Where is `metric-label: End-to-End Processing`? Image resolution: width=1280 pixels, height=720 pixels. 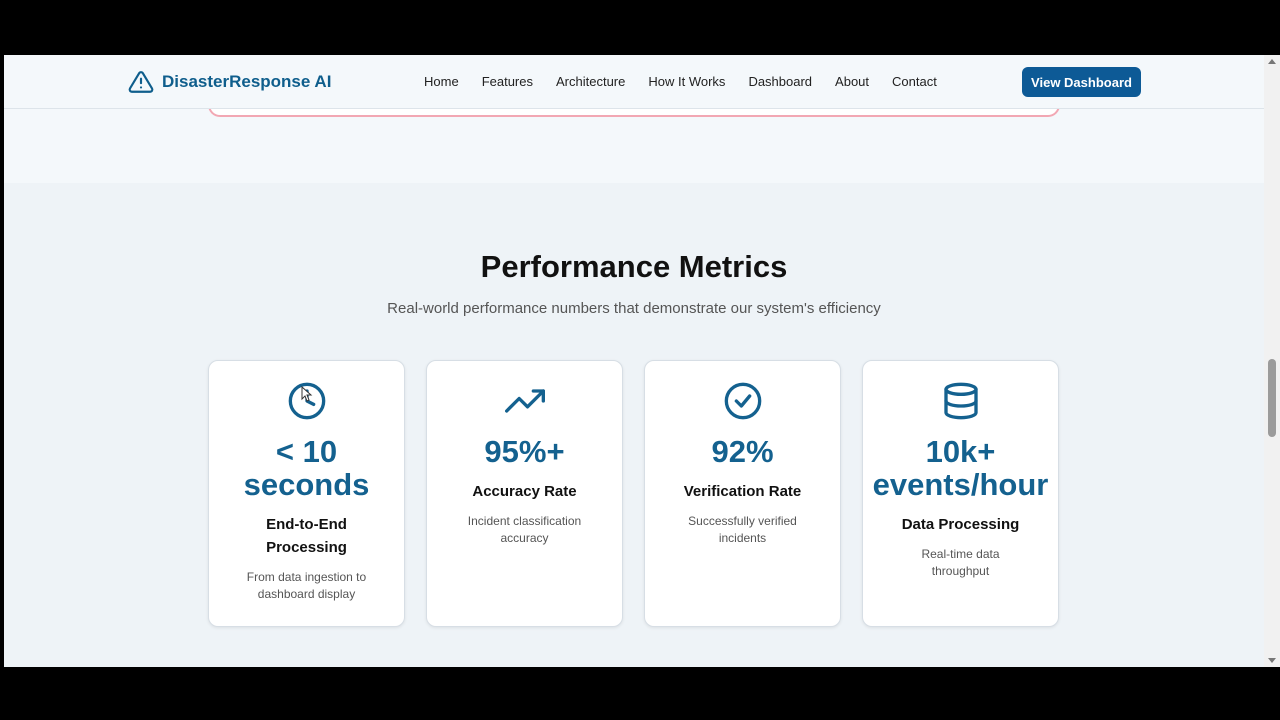
metric-label: End-to-End Processing is located at coordinates (306, 536).